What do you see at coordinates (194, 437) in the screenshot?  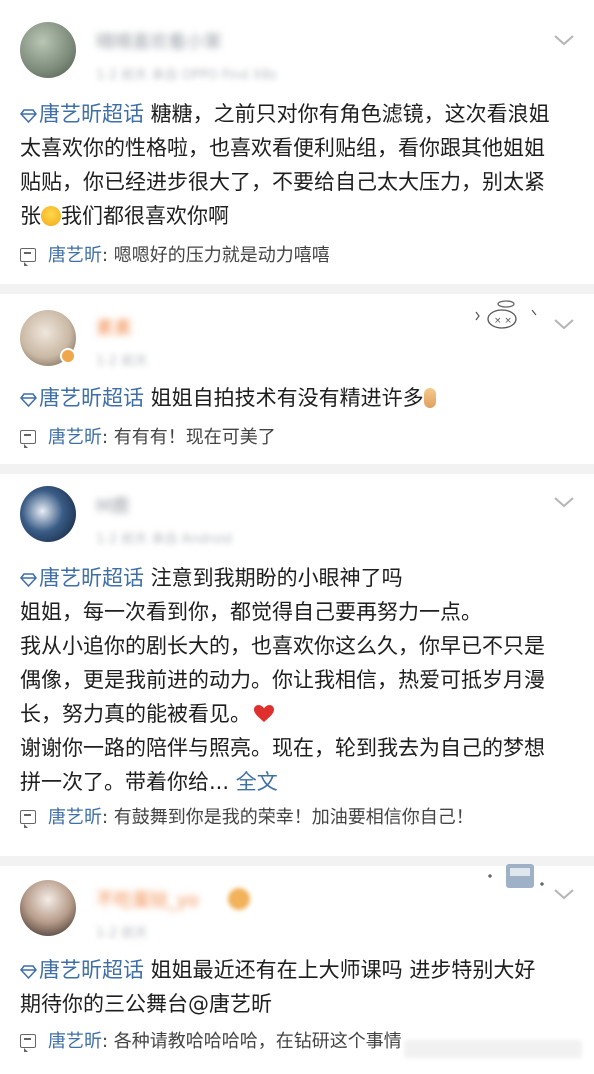 I see `reply-text: 有有有！现在可美了` at bounding box center [194, 437].